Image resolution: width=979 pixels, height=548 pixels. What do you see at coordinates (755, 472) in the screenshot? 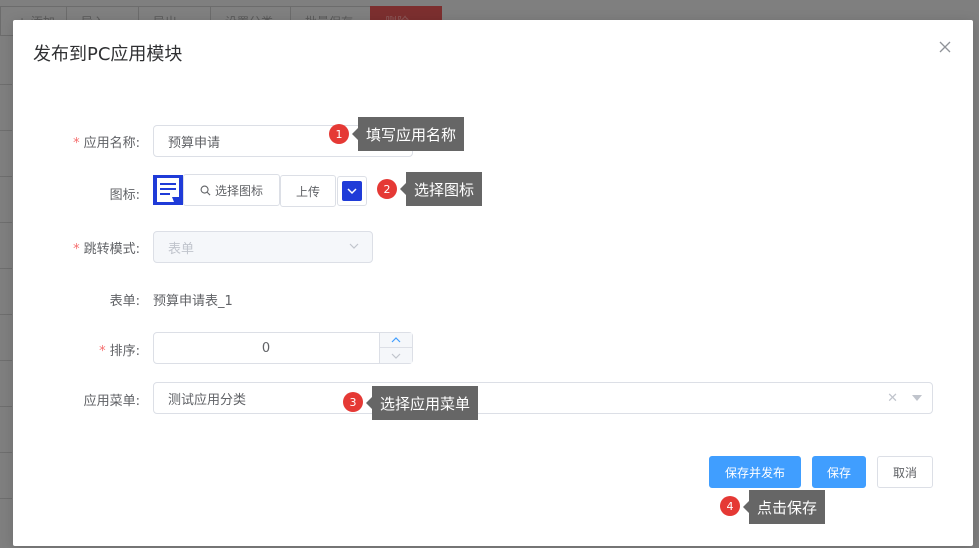
I see `save-and-publish-button: 保存并发布` at bounding box center [755, 472].